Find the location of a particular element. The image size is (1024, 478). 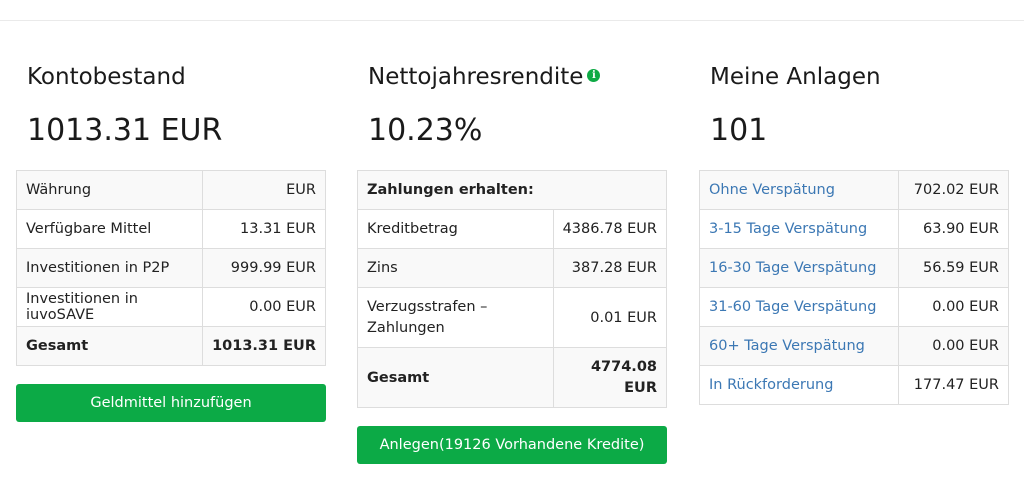

table-row: Währung EUR is located at coordinates (170, 190).